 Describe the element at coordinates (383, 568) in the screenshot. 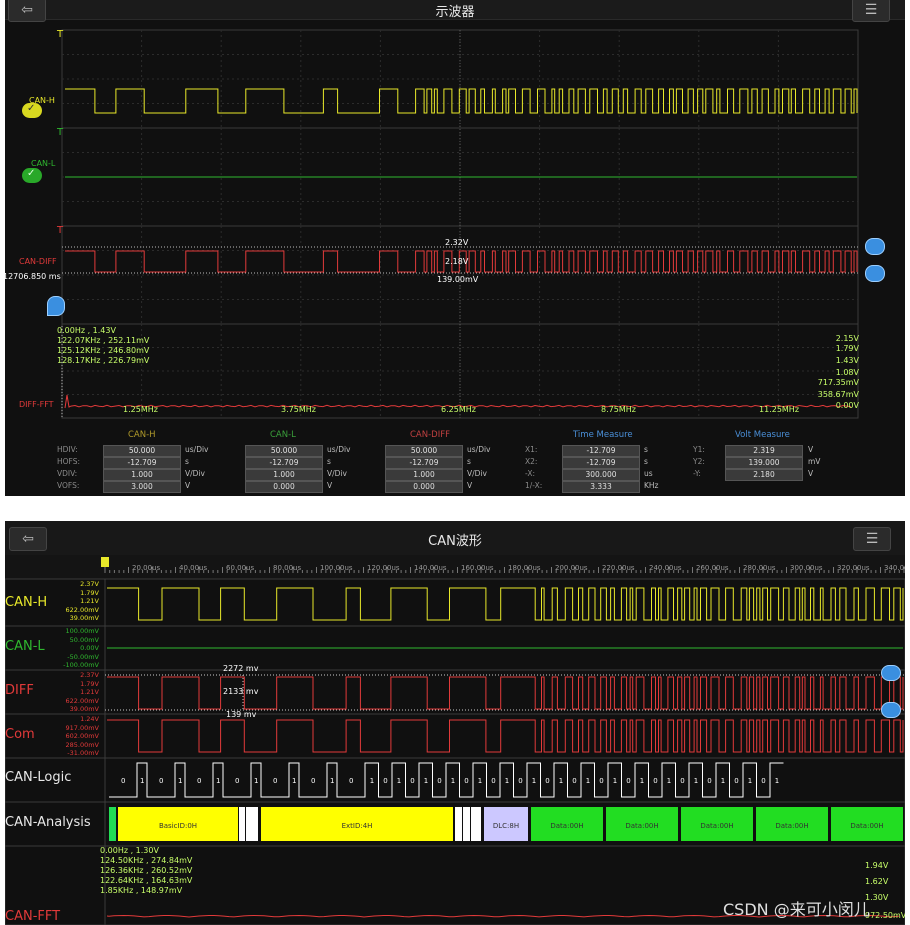

I see `time-tick-label: 120.00us` at that location.